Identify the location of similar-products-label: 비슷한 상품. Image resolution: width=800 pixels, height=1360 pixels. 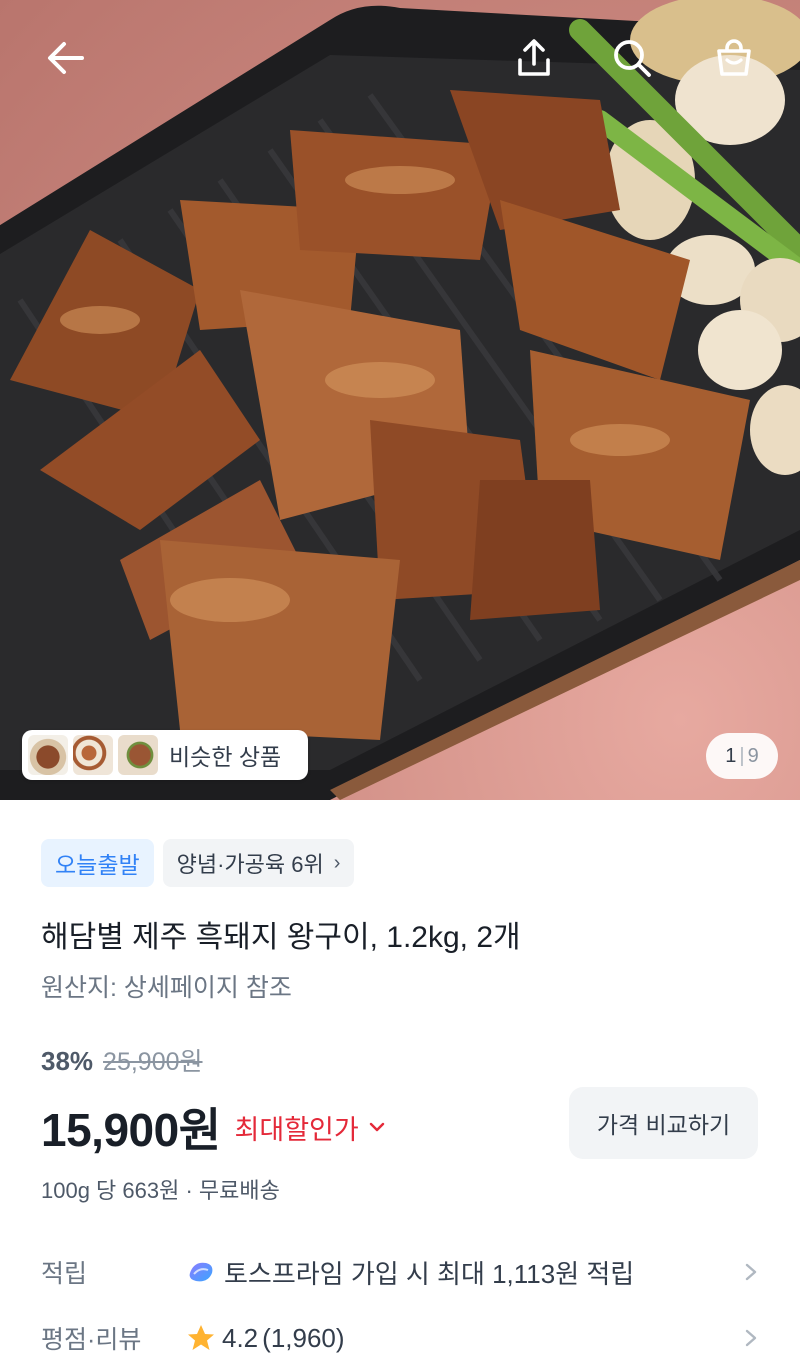
(225, 757).